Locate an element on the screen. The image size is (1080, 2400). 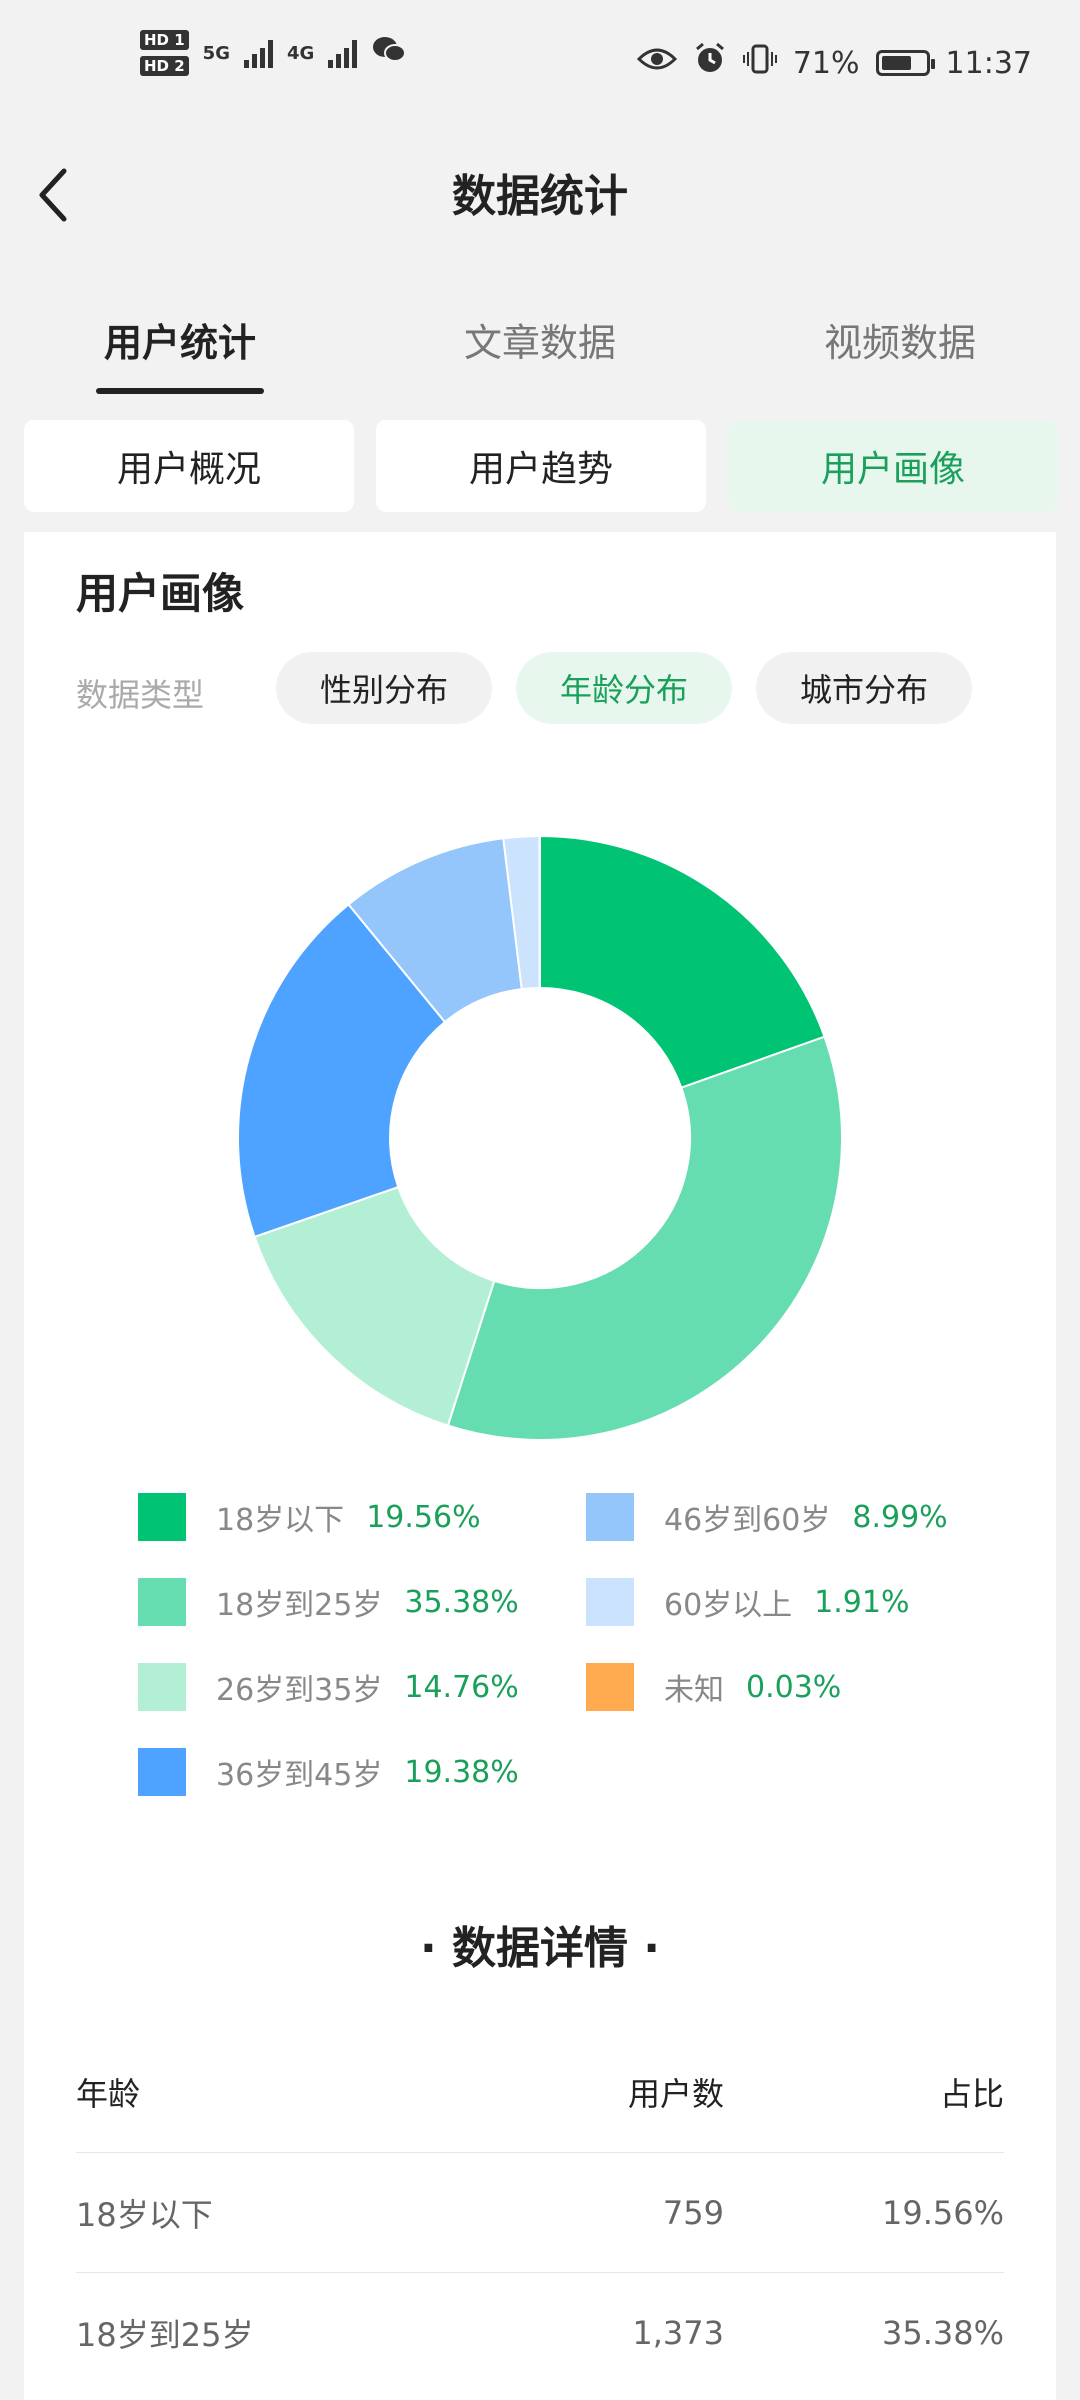
tab-article-data: 文章数据 is located at coordinates (540, 339).